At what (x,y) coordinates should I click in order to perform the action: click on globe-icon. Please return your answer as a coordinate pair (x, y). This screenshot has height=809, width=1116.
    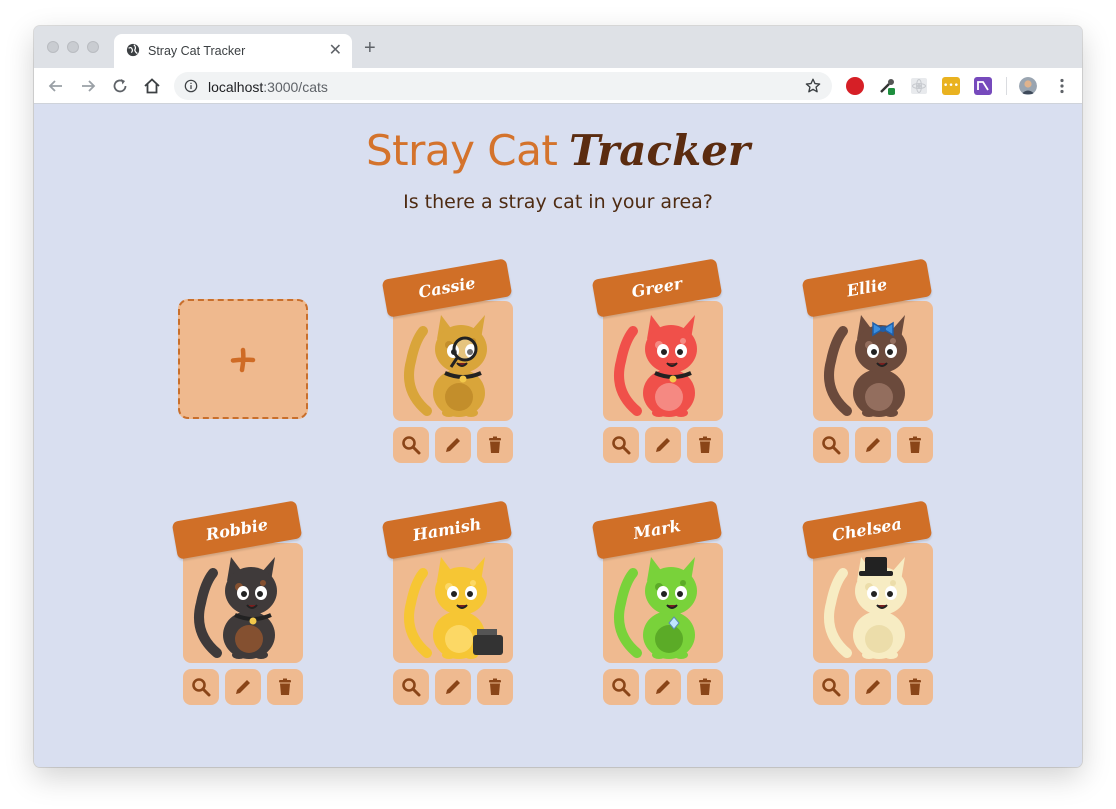
    Looking at the image, I should click on (133, 50).